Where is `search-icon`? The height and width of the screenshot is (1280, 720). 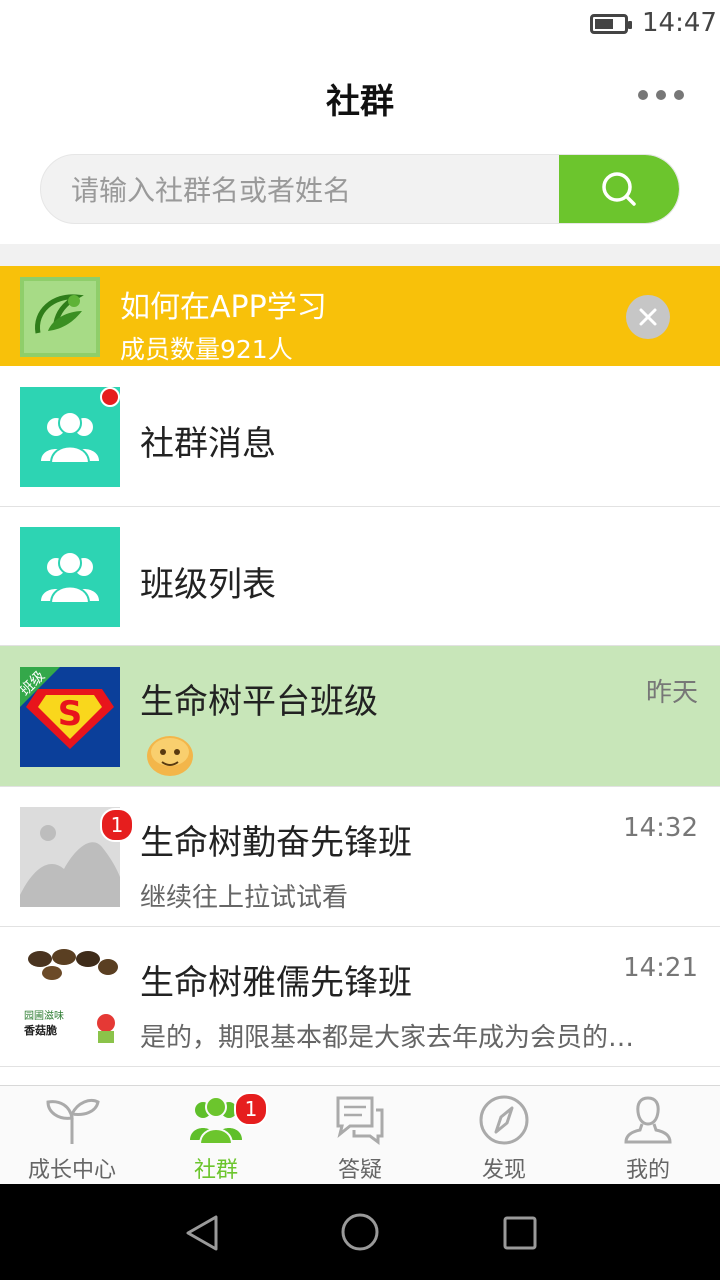
search-icon is located at coordinates (619, 189).